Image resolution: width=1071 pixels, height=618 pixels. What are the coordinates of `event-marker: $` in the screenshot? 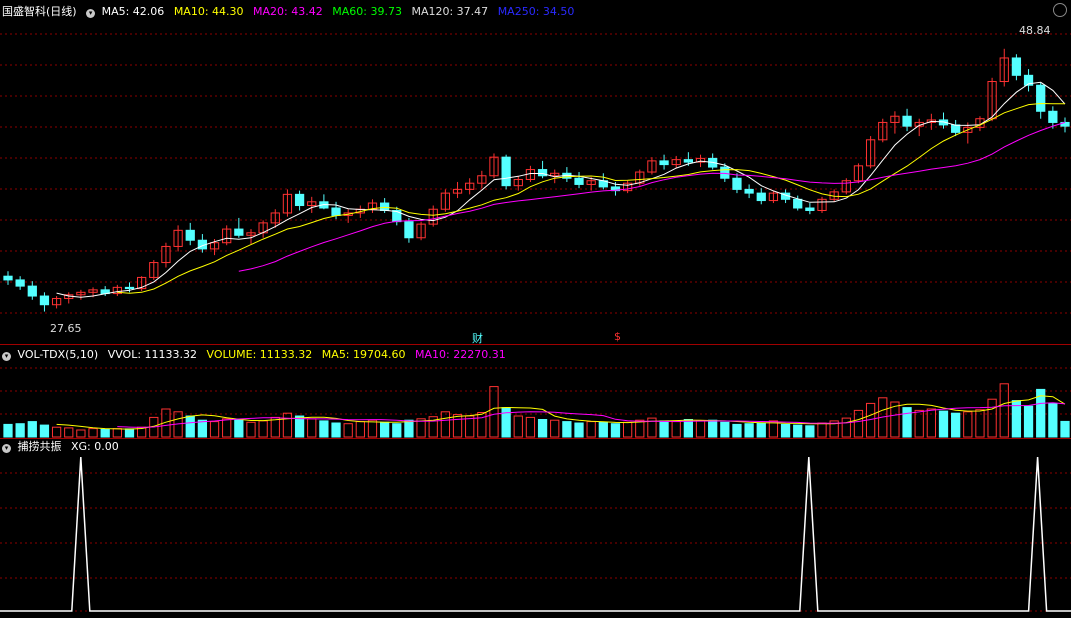 It's located at (617, 336).